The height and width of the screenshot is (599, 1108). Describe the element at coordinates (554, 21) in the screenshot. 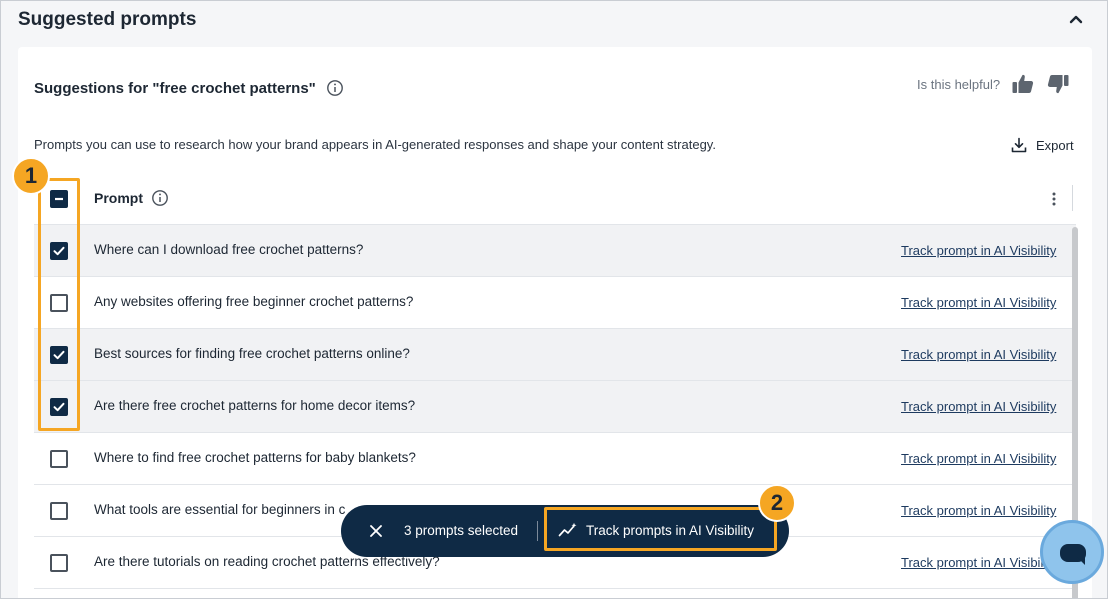

I see `section-header: Suggested prompts` at that location.